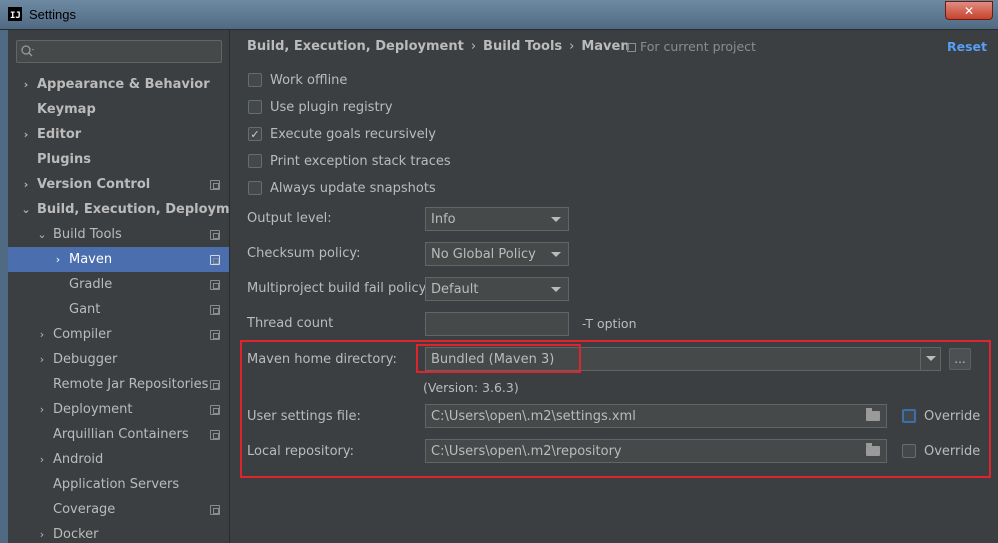 The height and width of the screenshot is (543, 998). I want to click on breadcrumb-item: Build, Execution, Deployment, so click(355, 46).